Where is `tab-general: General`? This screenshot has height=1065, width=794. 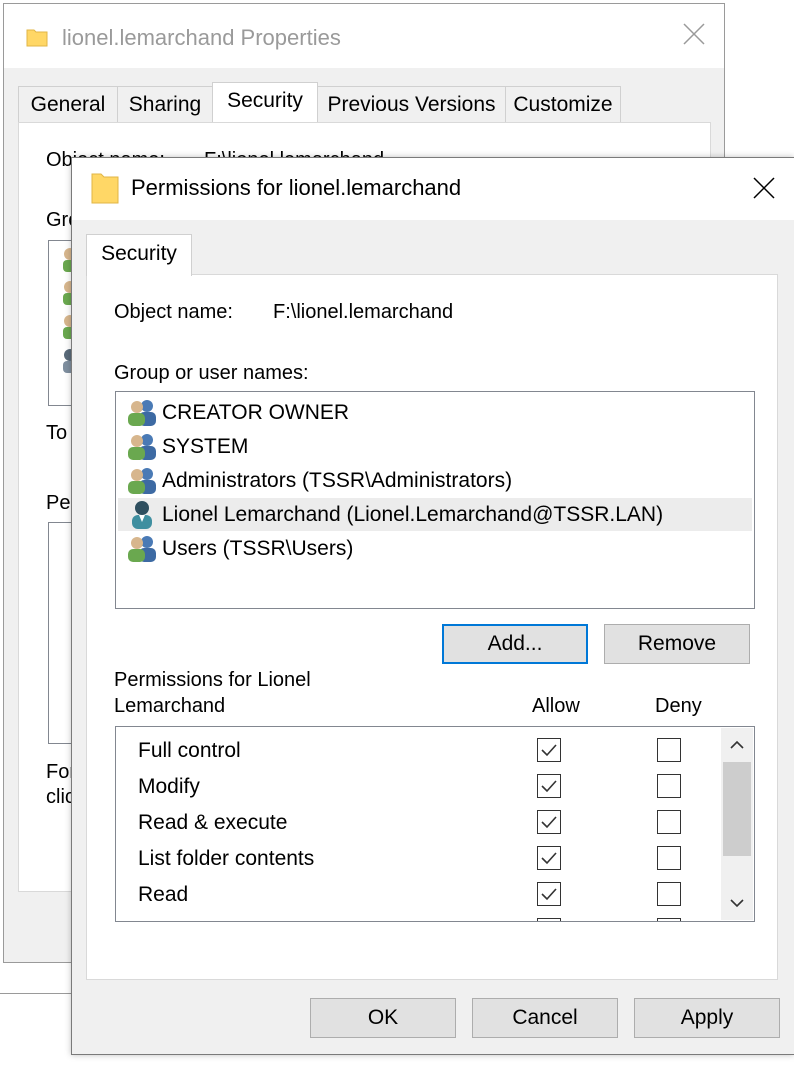 tab-general: General is located at coordinates (68, 105).